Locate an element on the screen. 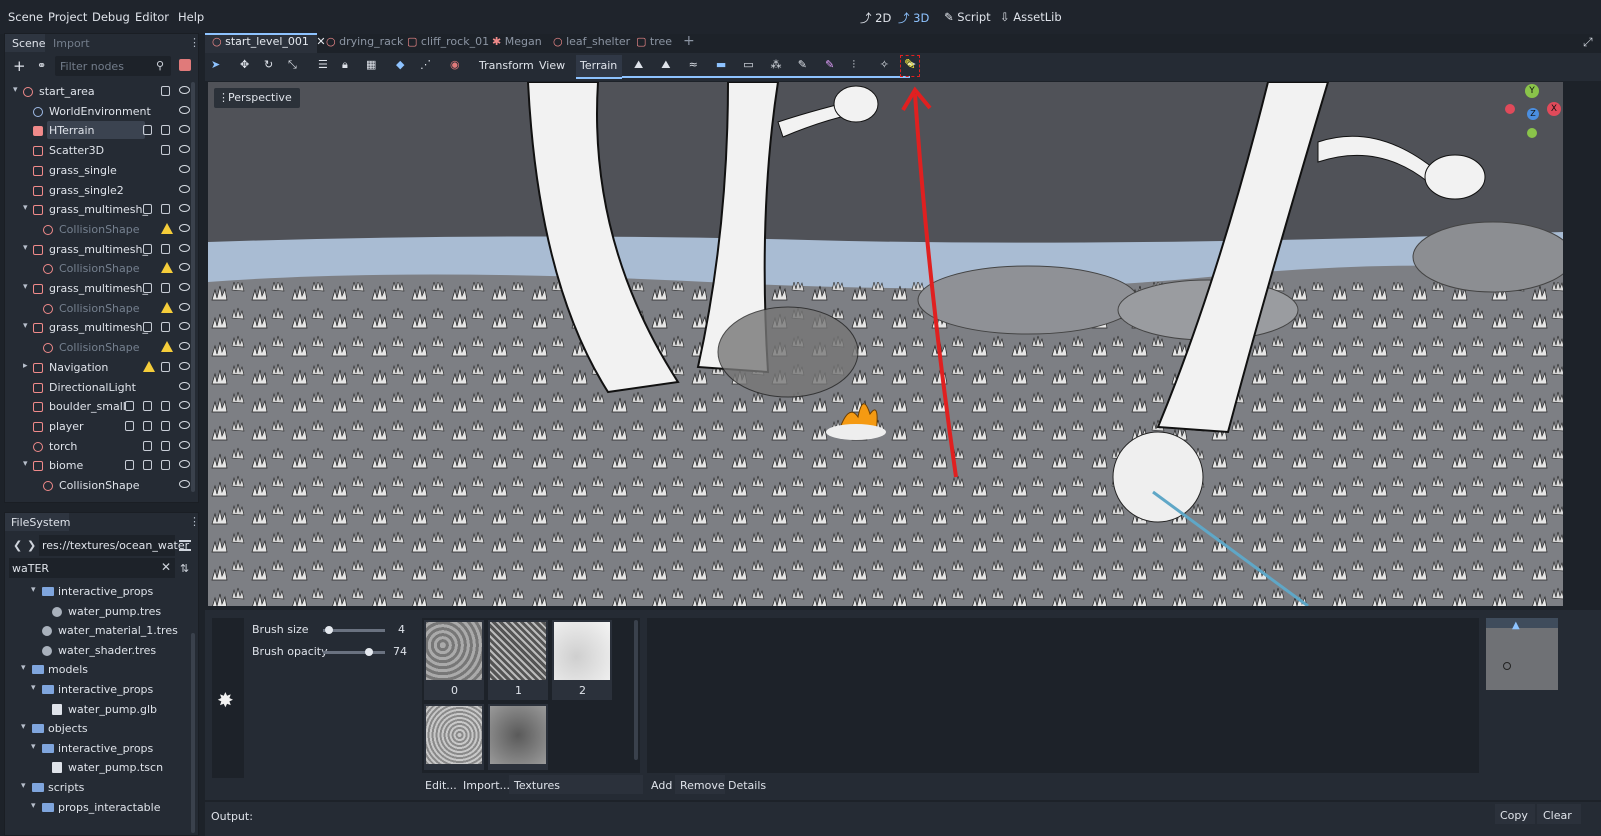 The width and height of the screenshot is (1601, 836). transform-menu: Transform is located at coordinates (506, 65).